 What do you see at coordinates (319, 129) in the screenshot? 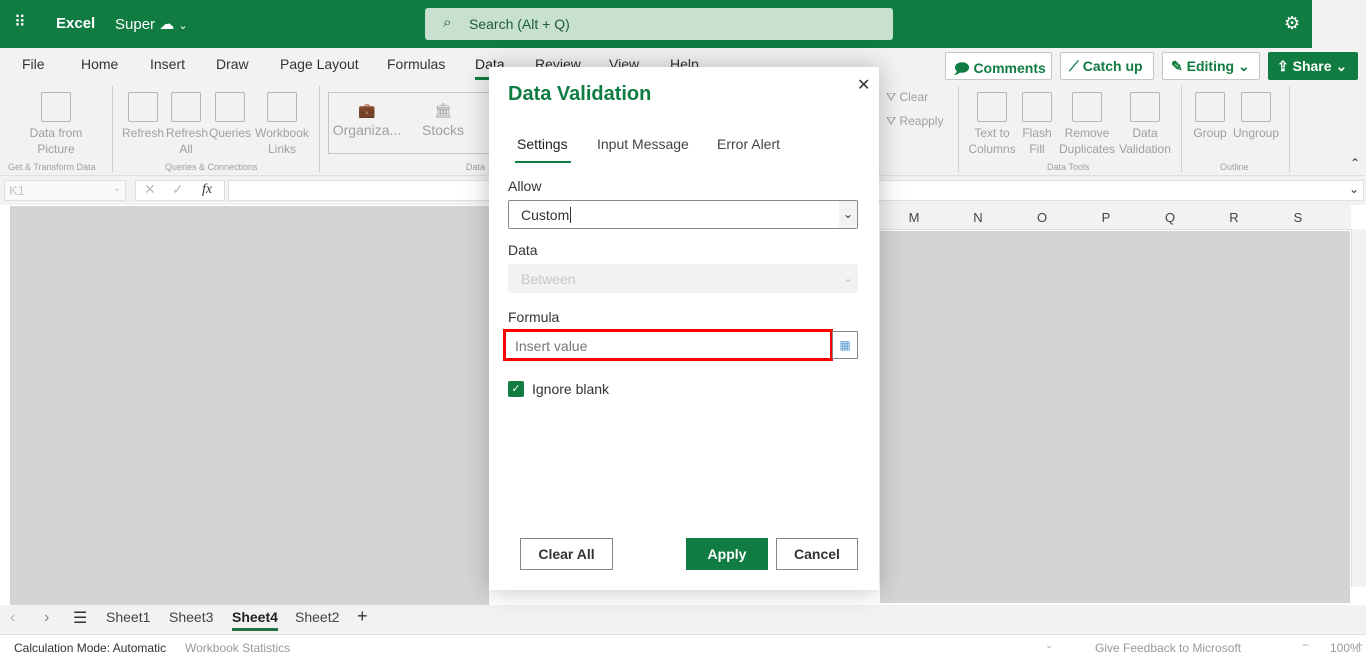
I see `divider` at bounding box center [319, 129].